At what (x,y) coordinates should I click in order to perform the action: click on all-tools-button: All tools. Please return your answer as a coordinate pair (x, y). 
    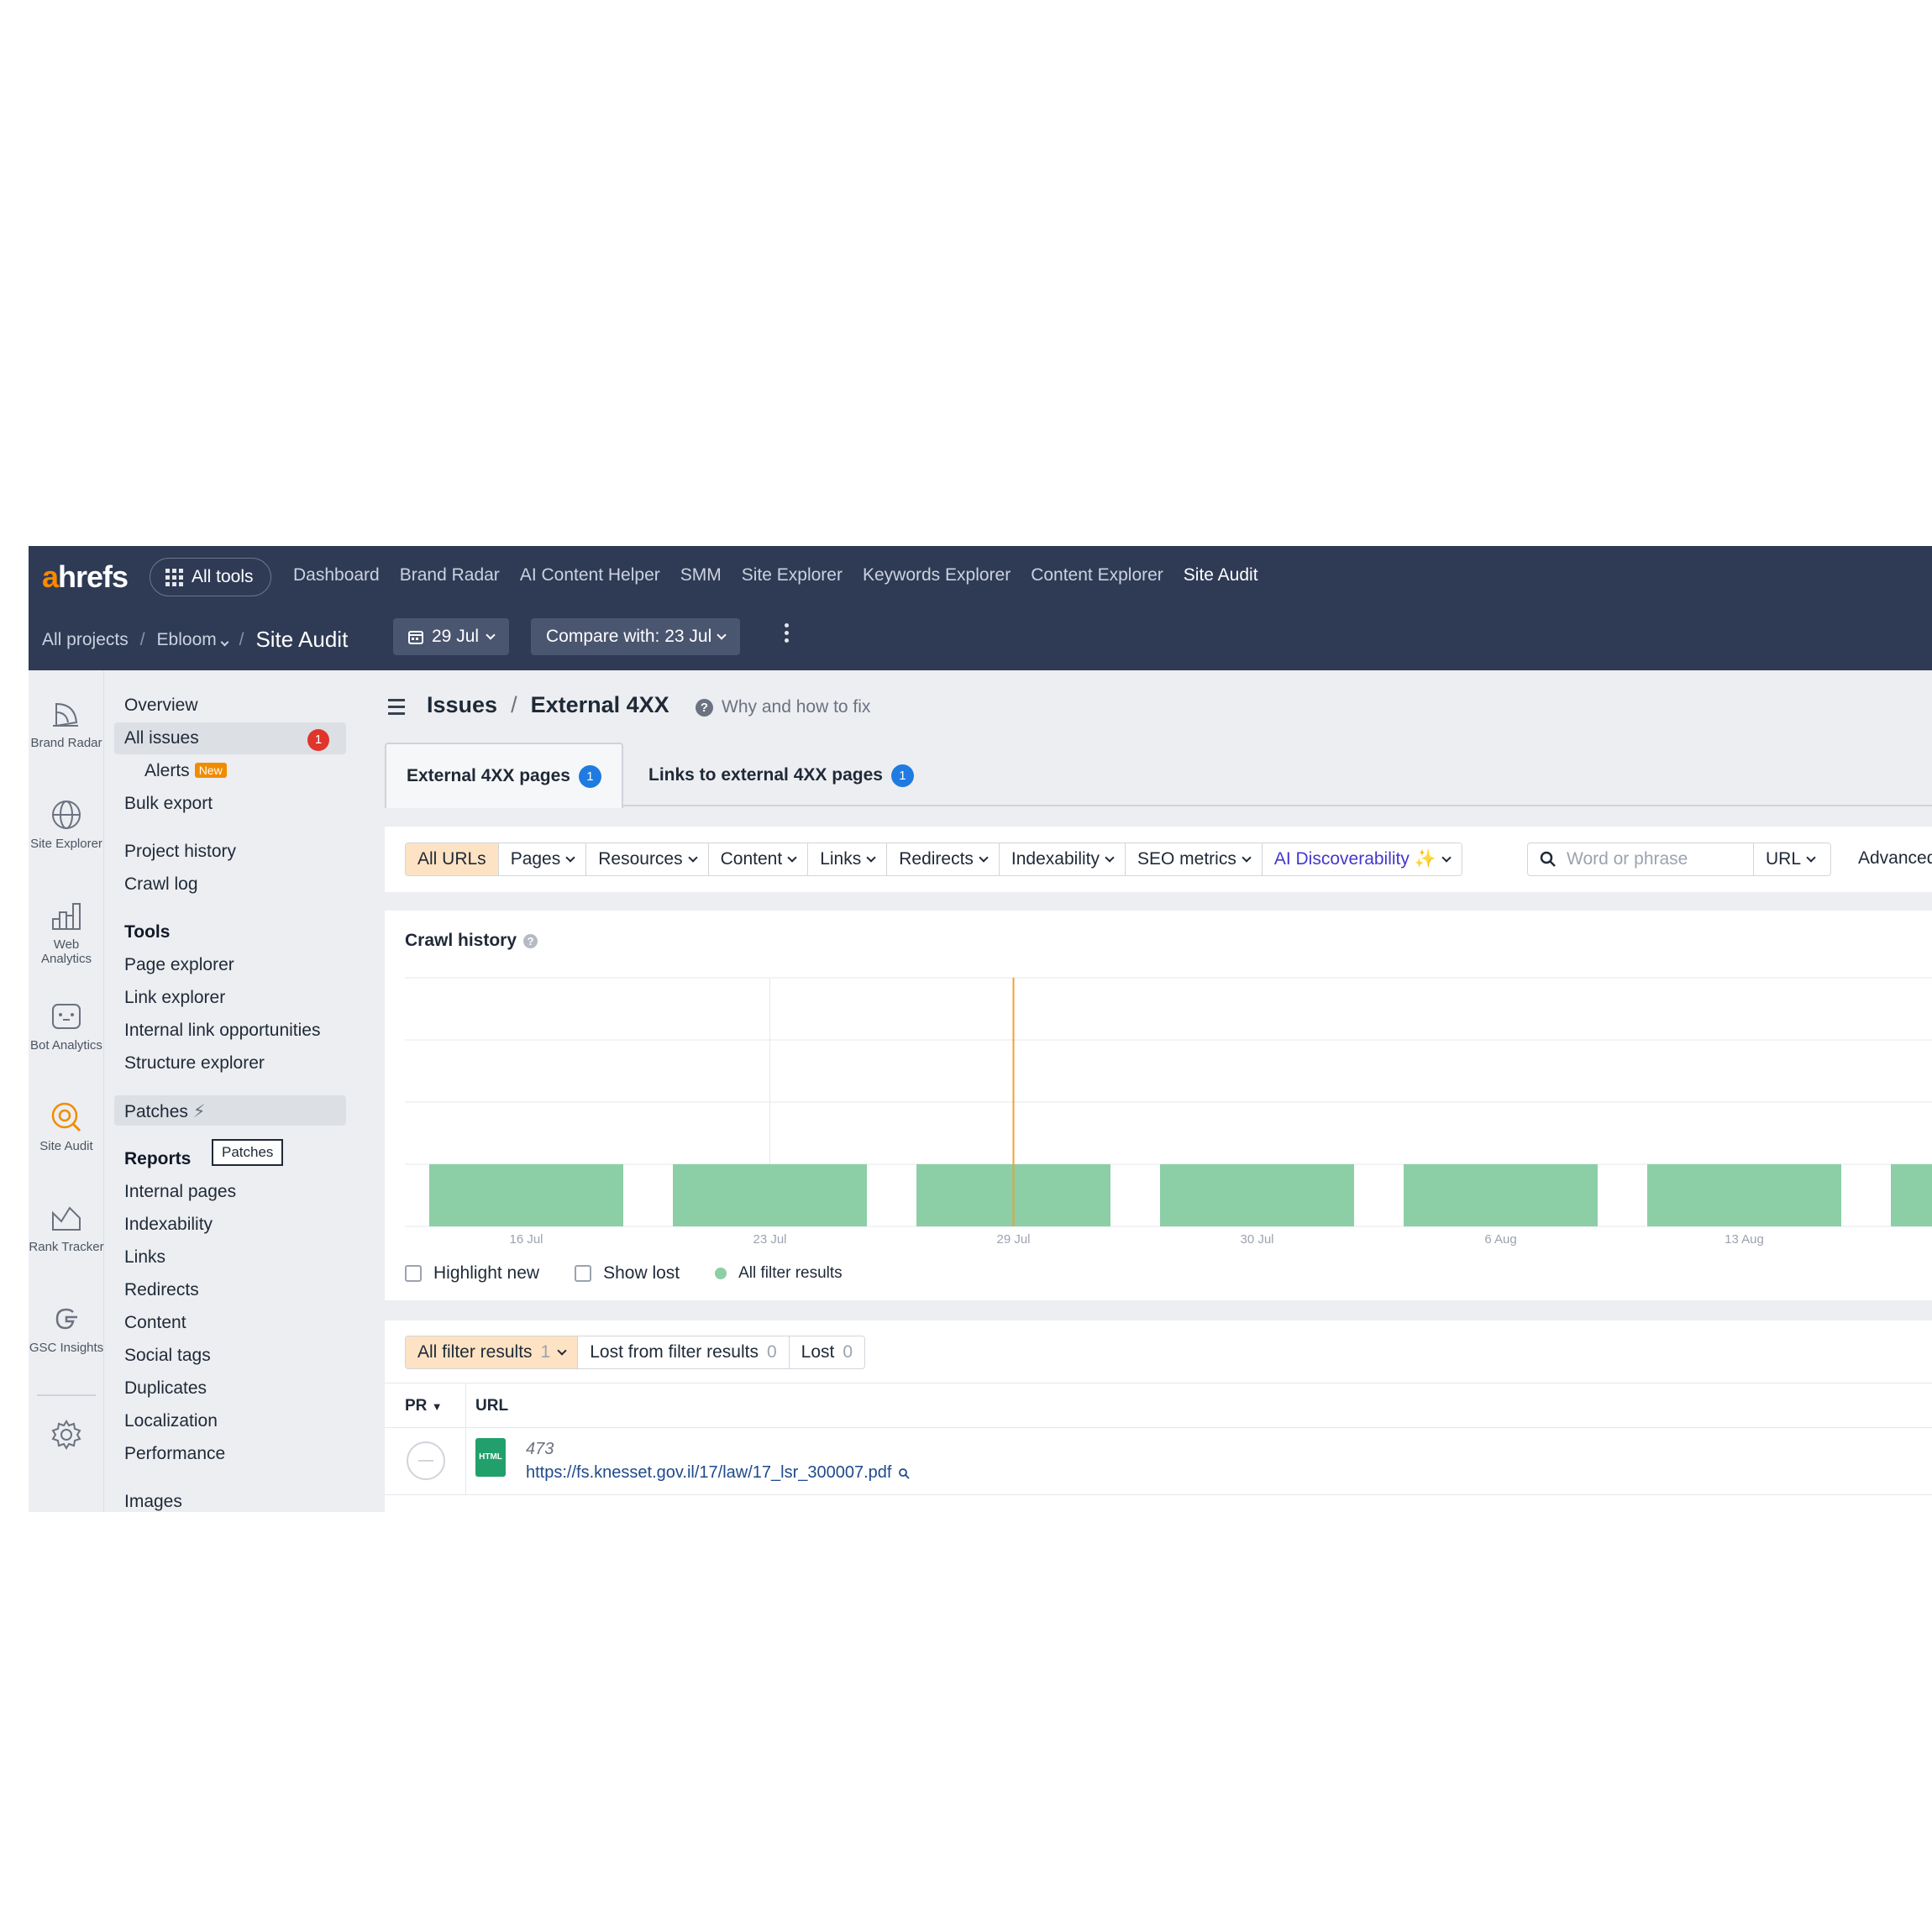
    Looking at the image, I should click on (210, 577).